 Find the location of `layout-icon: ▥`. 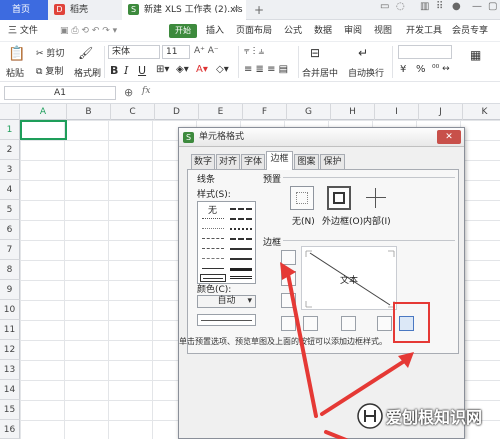

layout-icon: ▥ is located at coordinates (424, 6).